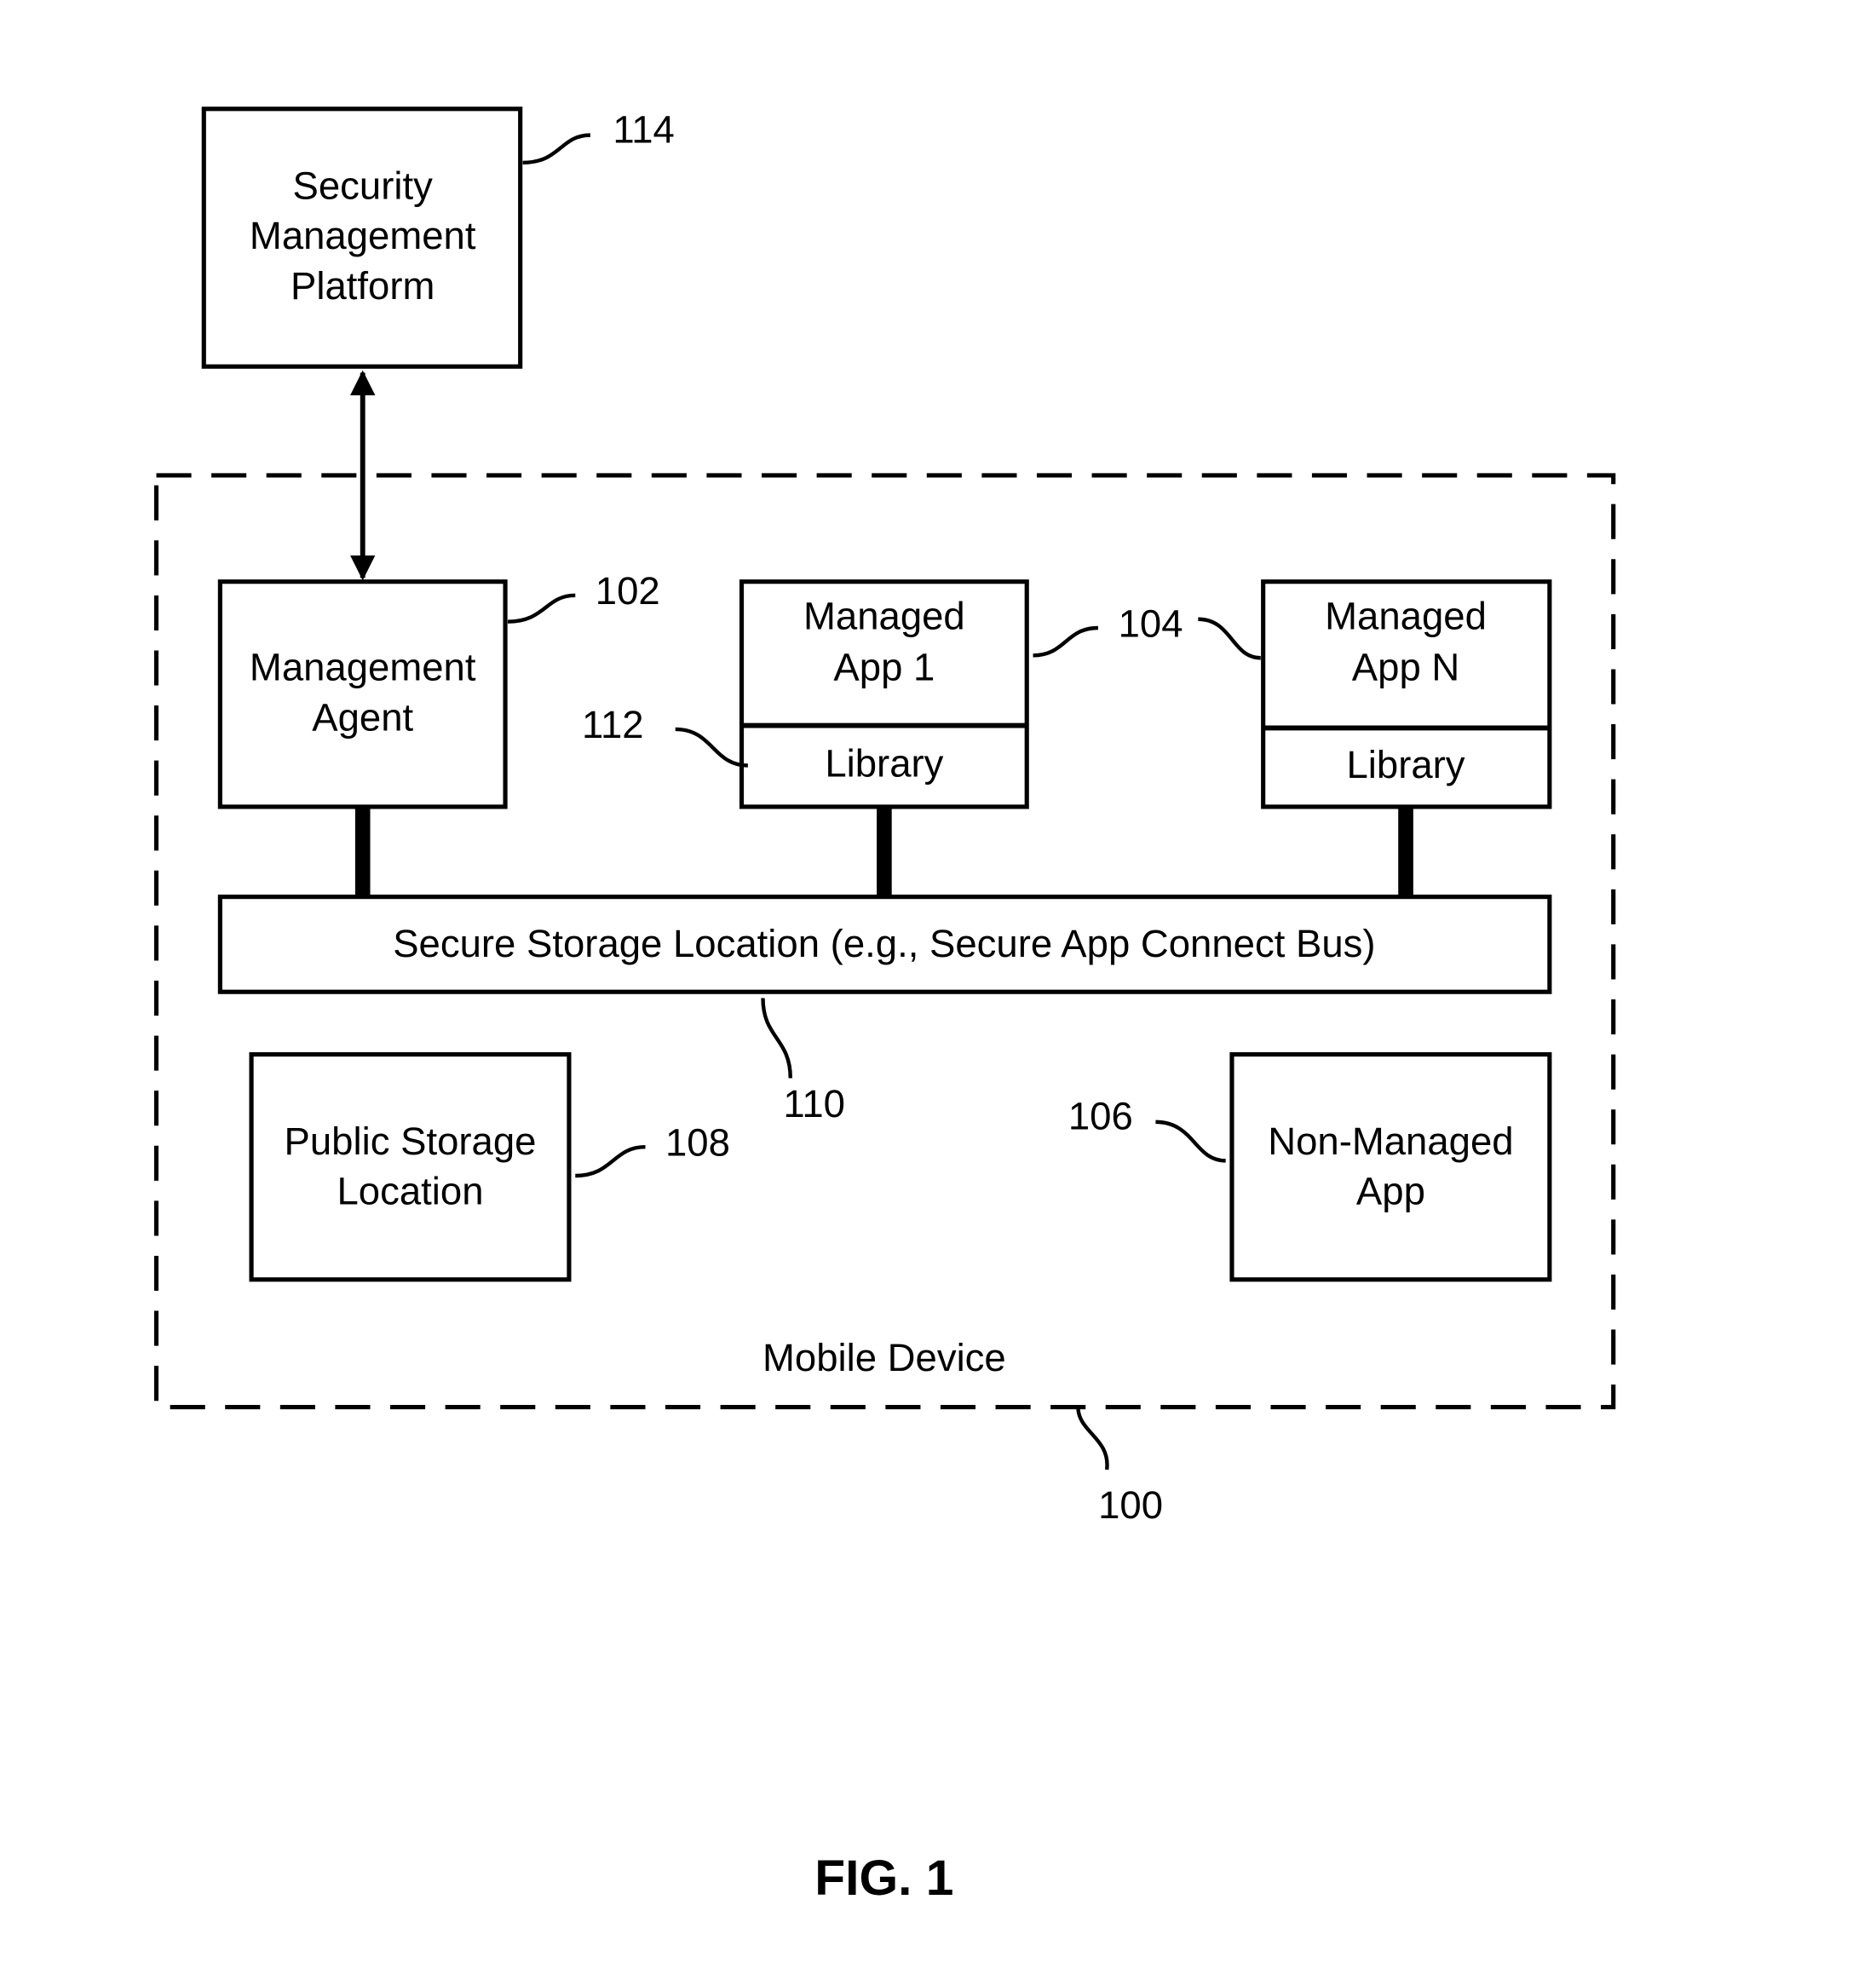 This screenshot has height=1980, width=1876. Describe the element at coordinates (1391, 1167) in the screenshot. I see `non-managed-app-box: Non-Managed App` at that location.